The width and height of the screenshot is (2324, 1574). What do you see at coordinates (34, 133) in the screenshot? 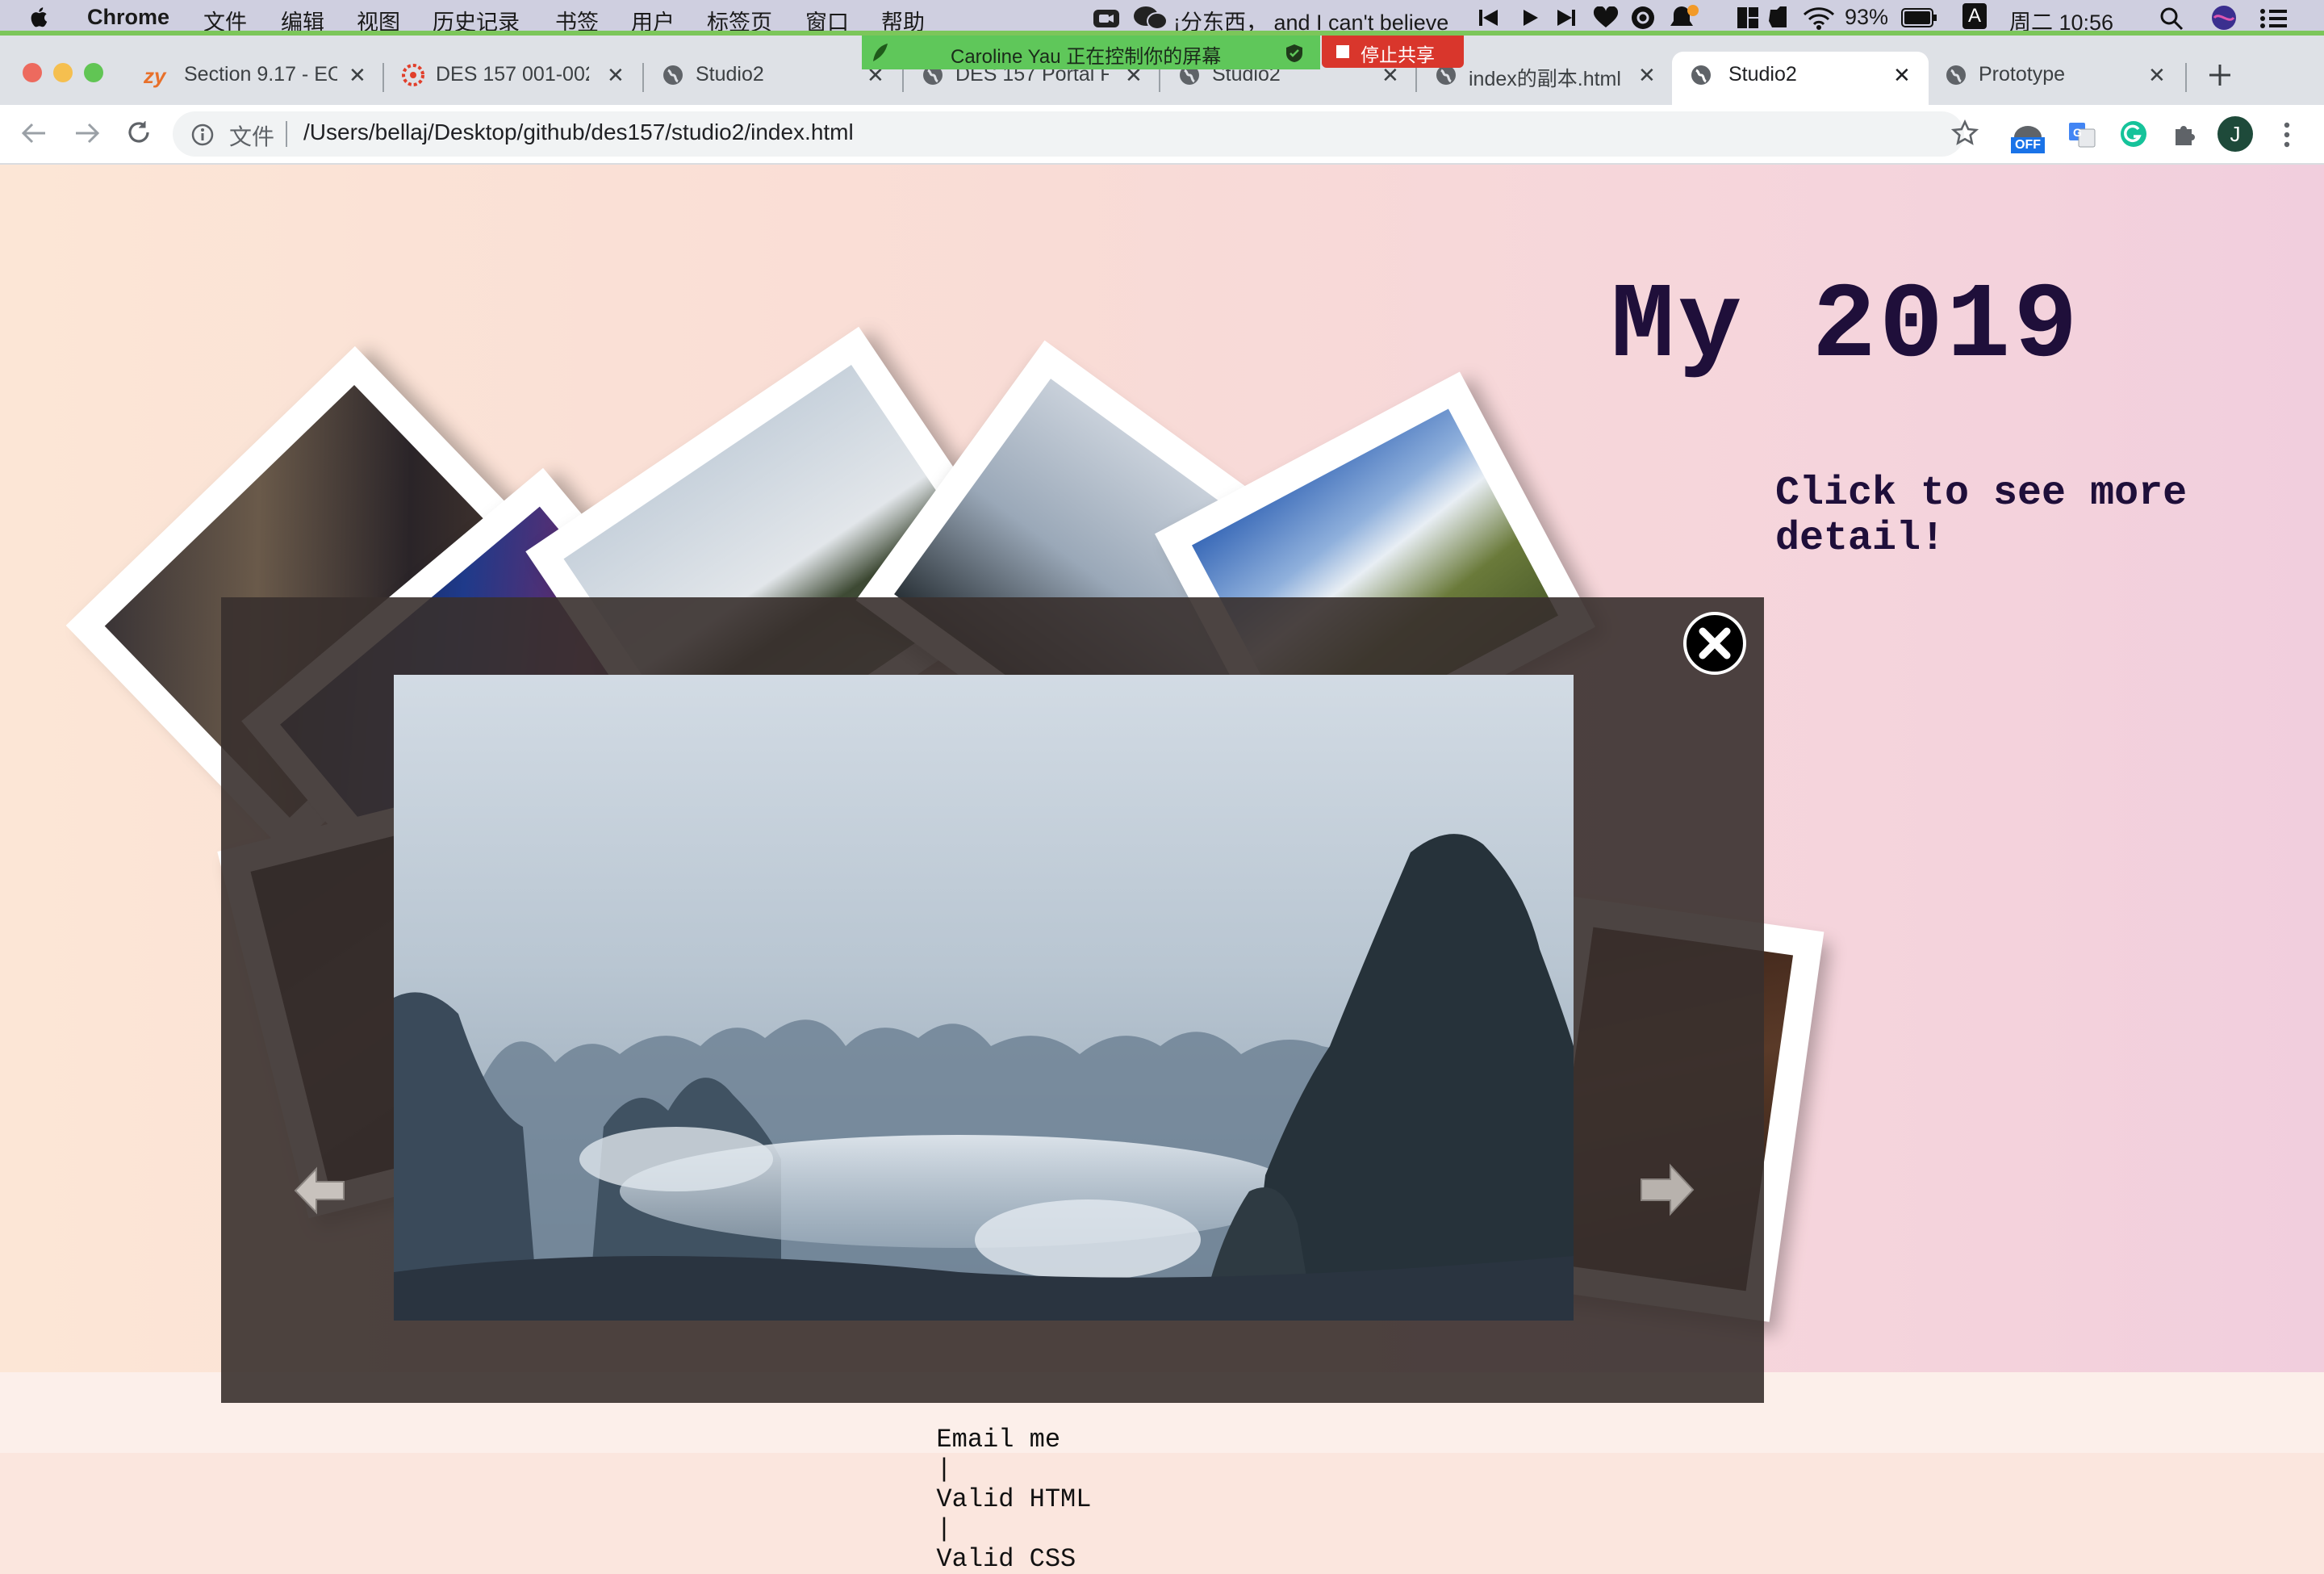
I see `back-arrow-icon` at bounding box center [34, 133].